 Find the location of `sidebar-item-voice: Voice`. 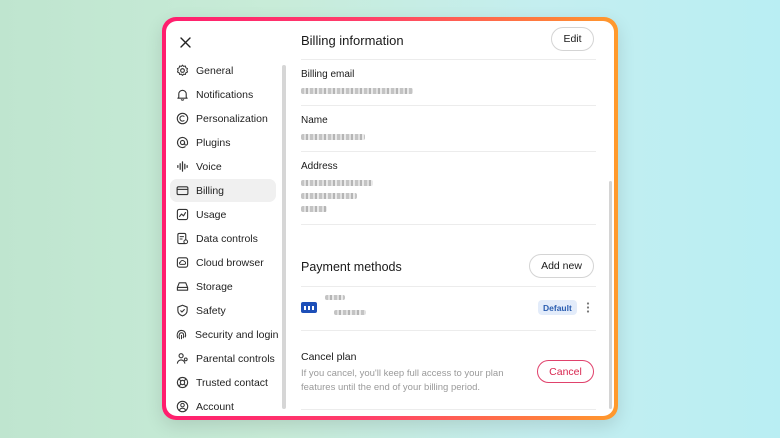

sidebar-item-voice: Voice is located at coordinates (223, 166).